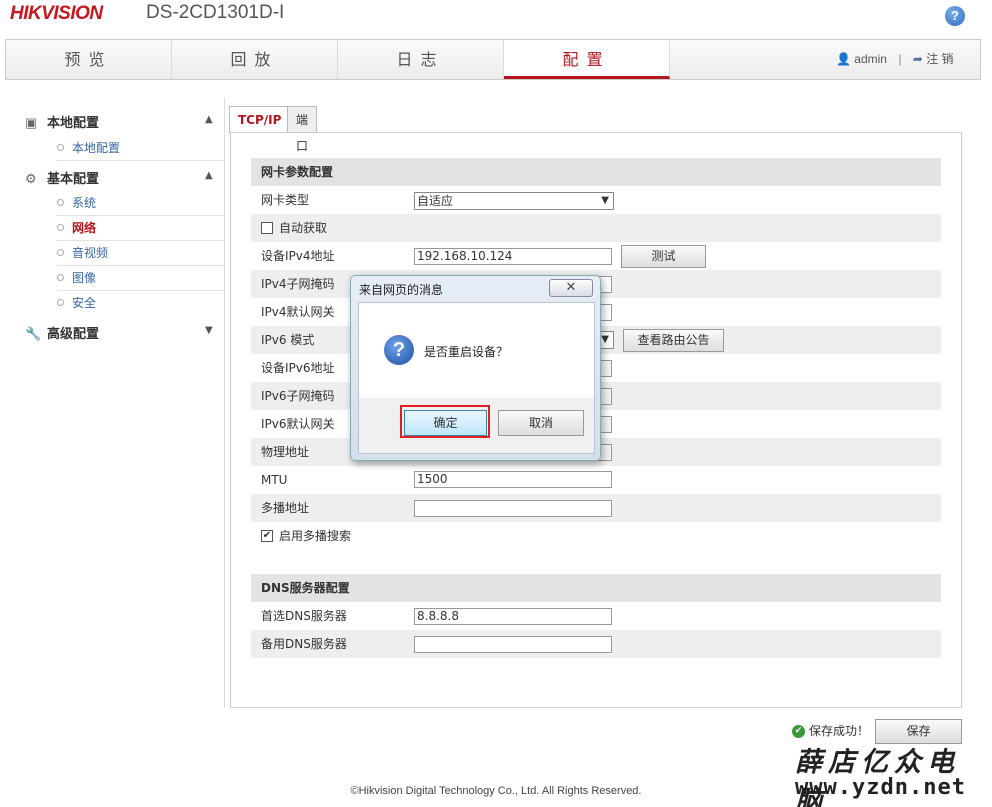 The width and height of the screenshot is (992, 807). What do you see at coordinates (673, 340) in the screenshot?
I see `view-route-button: 查看路由公告` at bounding box center [673, 340].